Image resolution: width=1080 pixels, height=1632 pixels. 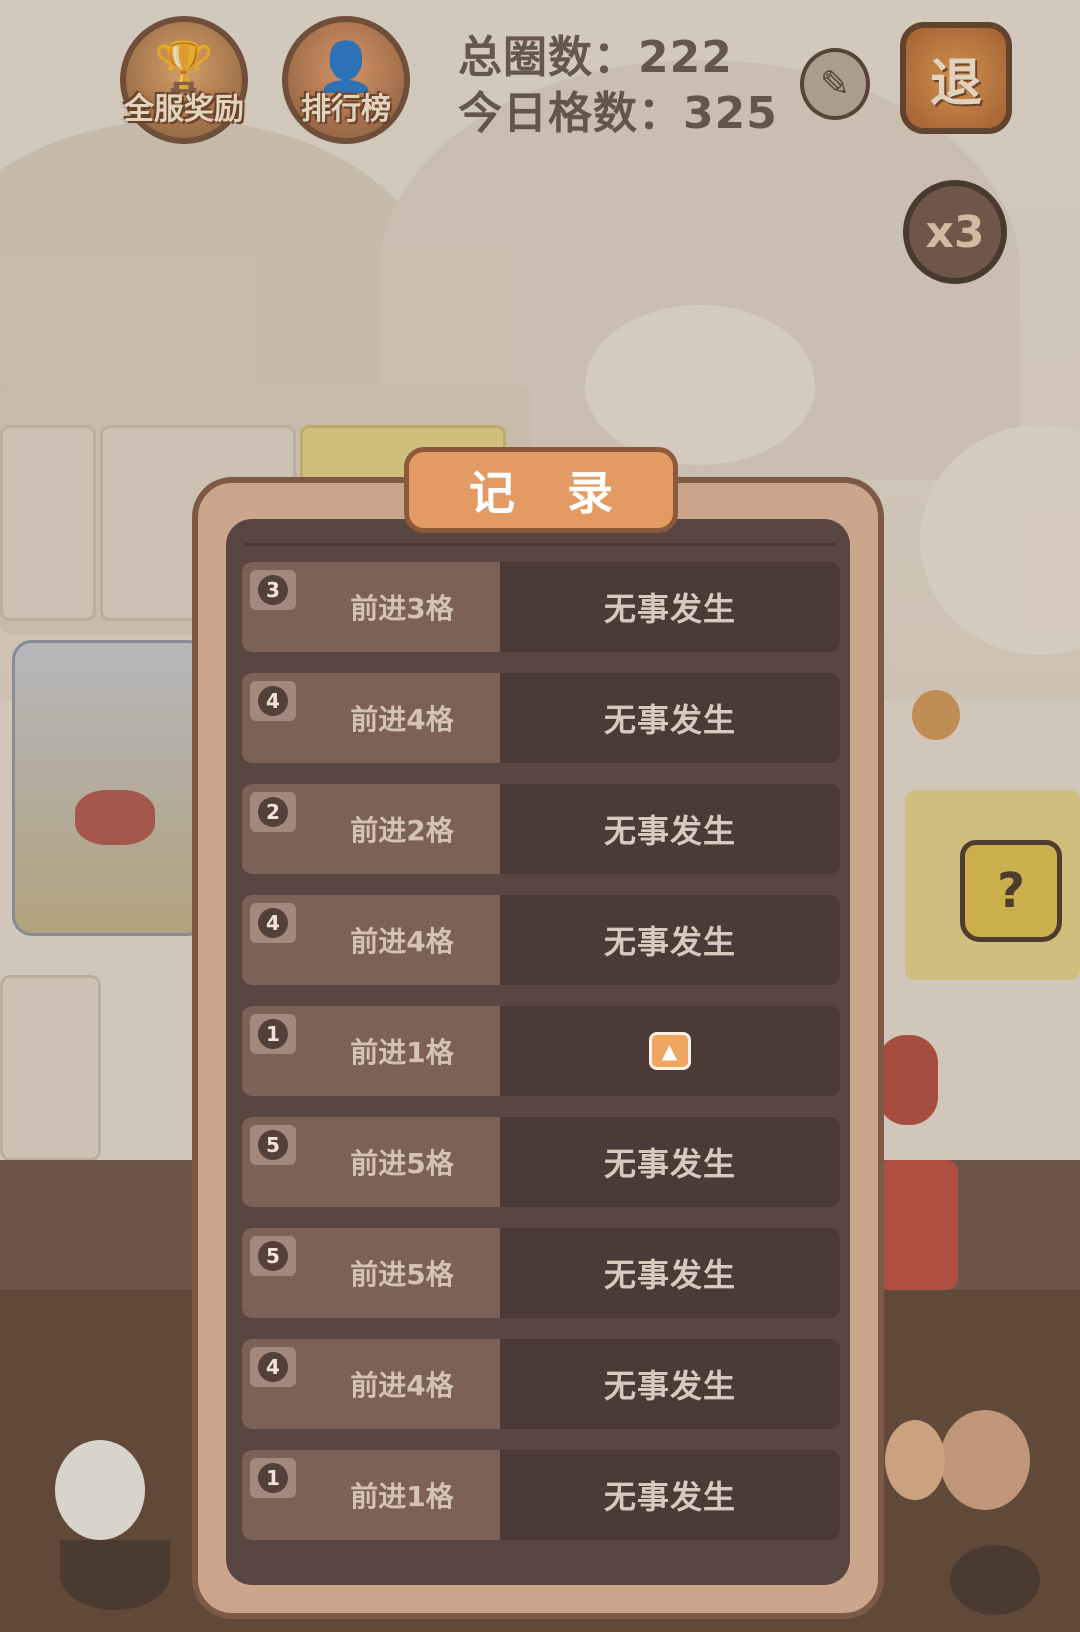 I want to click on dice-badge: 2, so click(x=273, y=812).